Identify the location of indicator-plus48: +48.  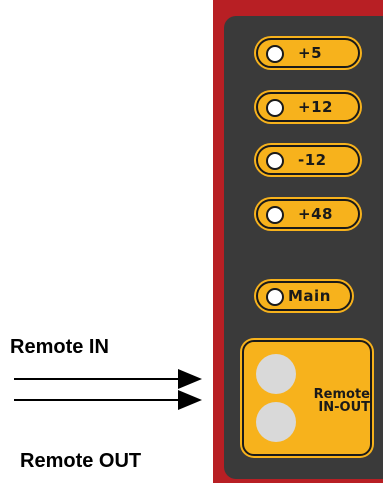
(308, 214).